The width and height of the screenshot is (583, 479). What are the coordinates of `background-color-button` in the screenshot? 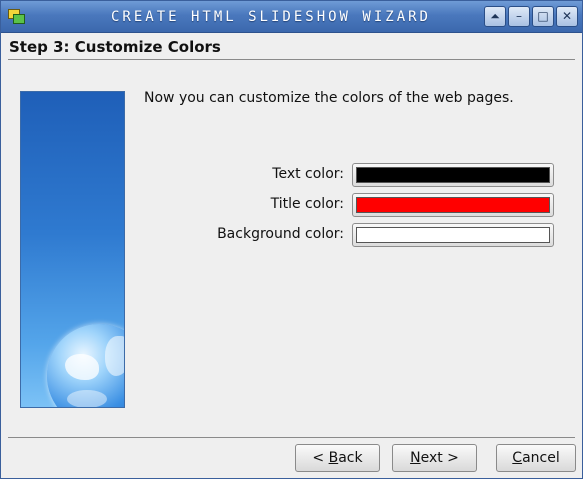 It's located at (453, 235).